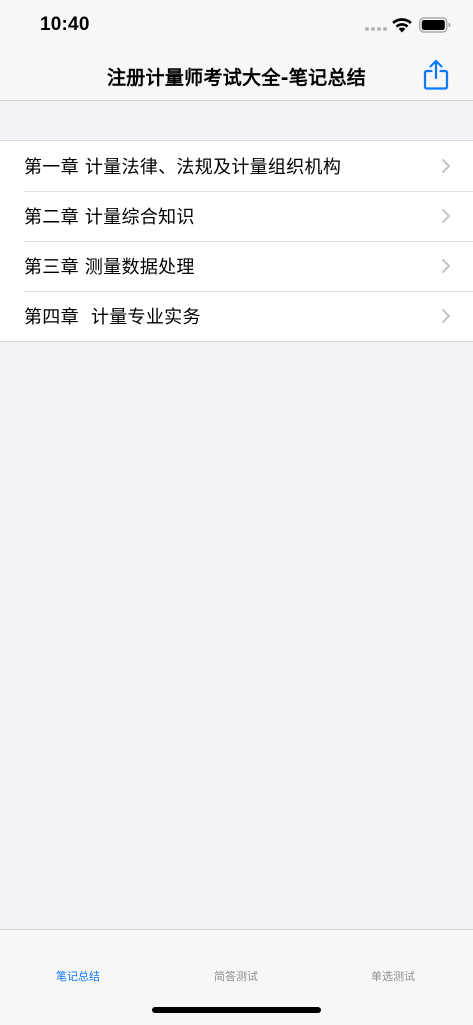  I want to click on chapter-label: 第三章 测量数据处理, so click(109, 267).